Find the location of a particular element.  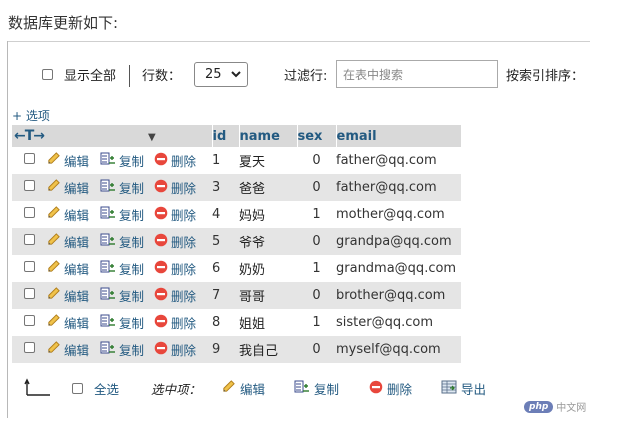

filter-label: 过滤行: is located at coordinates (306, 76).